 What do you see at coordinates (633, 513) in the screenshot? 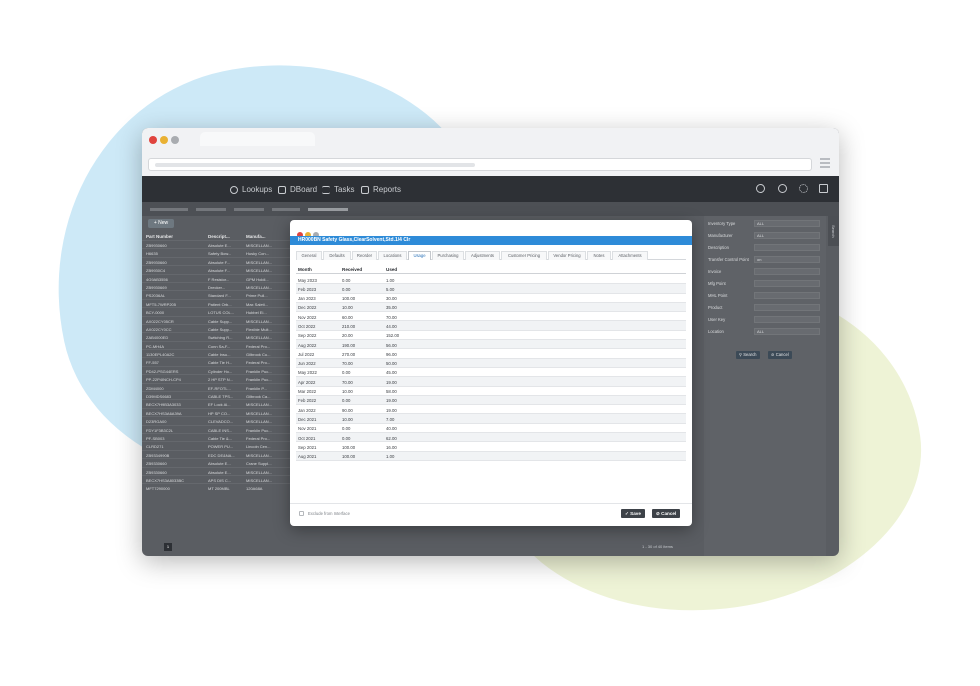
I see `save-button: ✓ Save` at bounding box center [633, 513].